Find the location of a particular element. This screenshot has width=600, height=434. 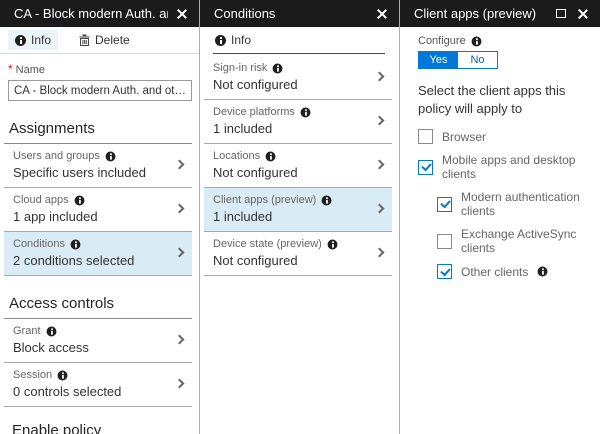

blade-conditions-header: Conditions is located at coordinates (299, 13).